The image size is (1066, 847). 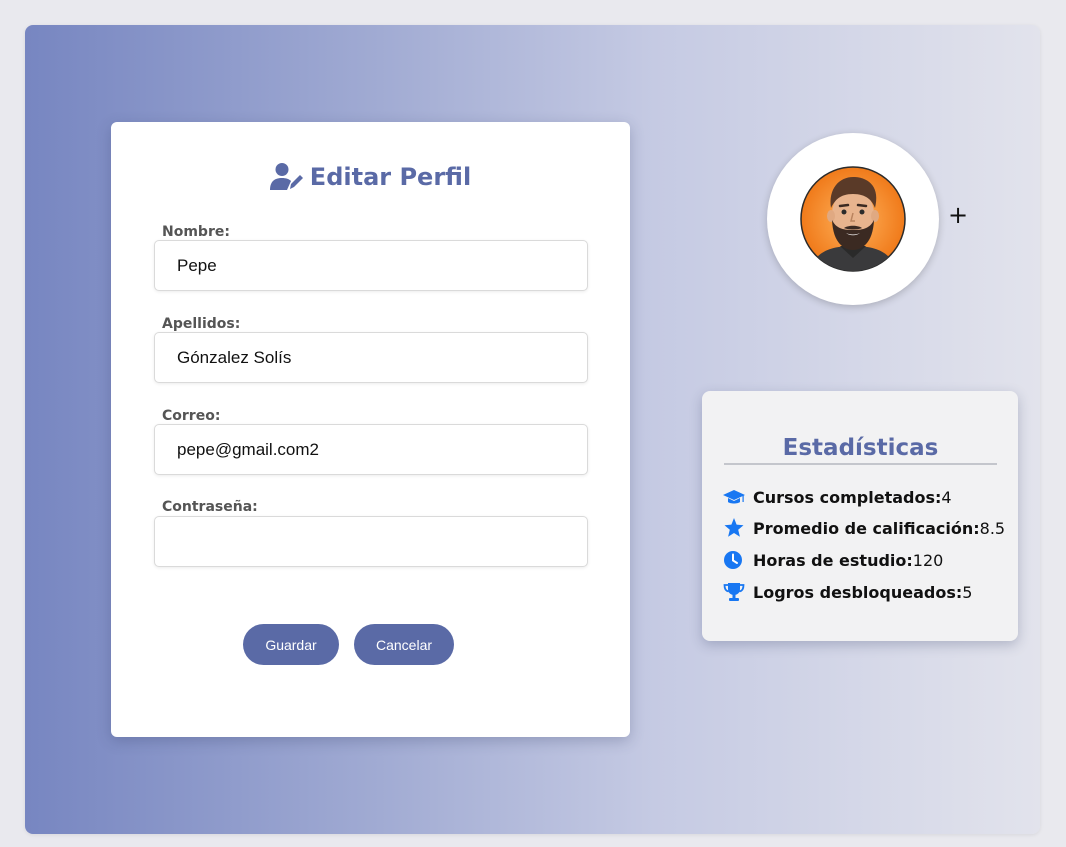 I want to click on page-title: Editar Perfil, so click(x=370, y=177).